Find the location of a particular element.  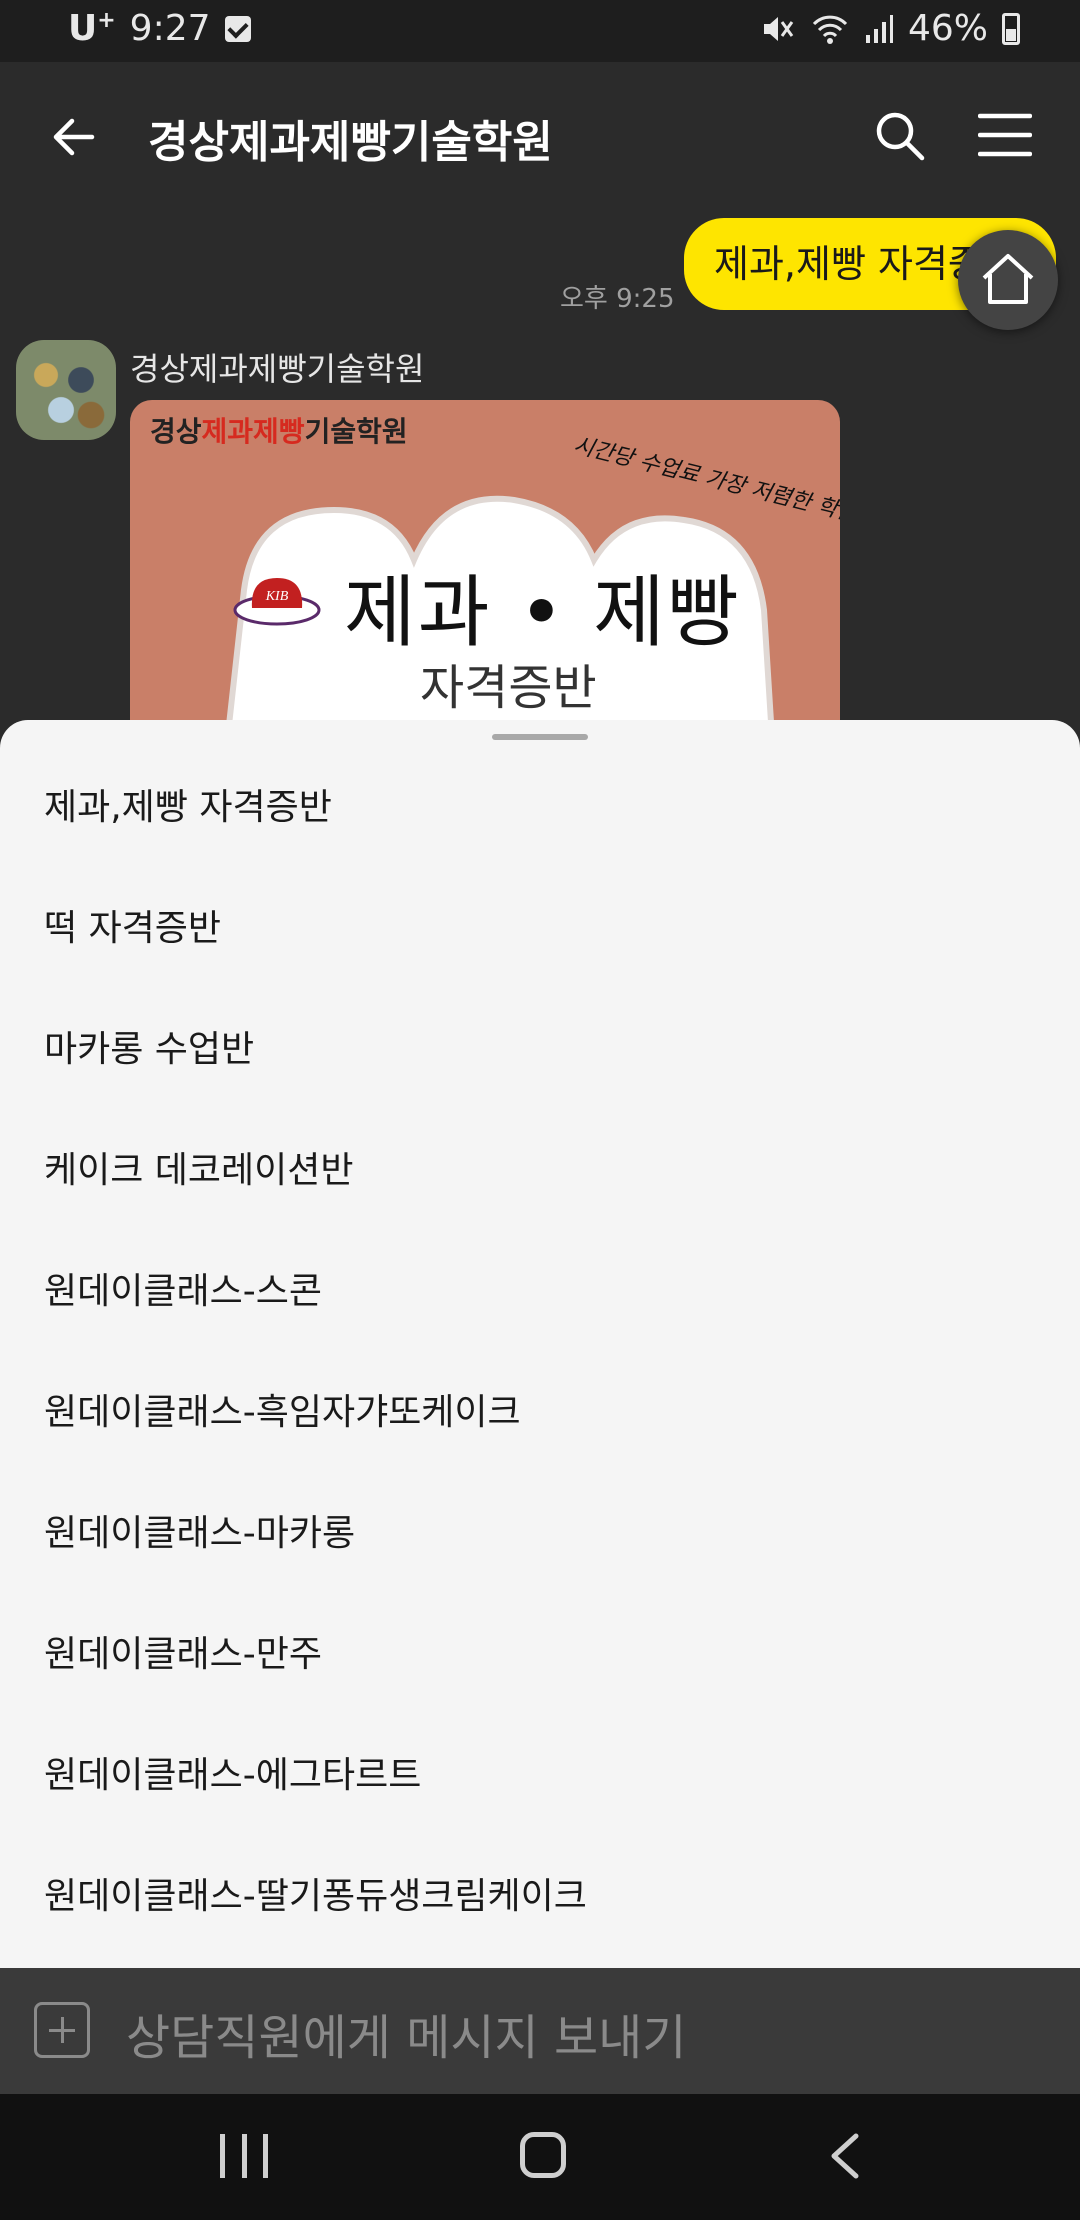

hamburger-menu-icon is located at coordinates (1005, 135).